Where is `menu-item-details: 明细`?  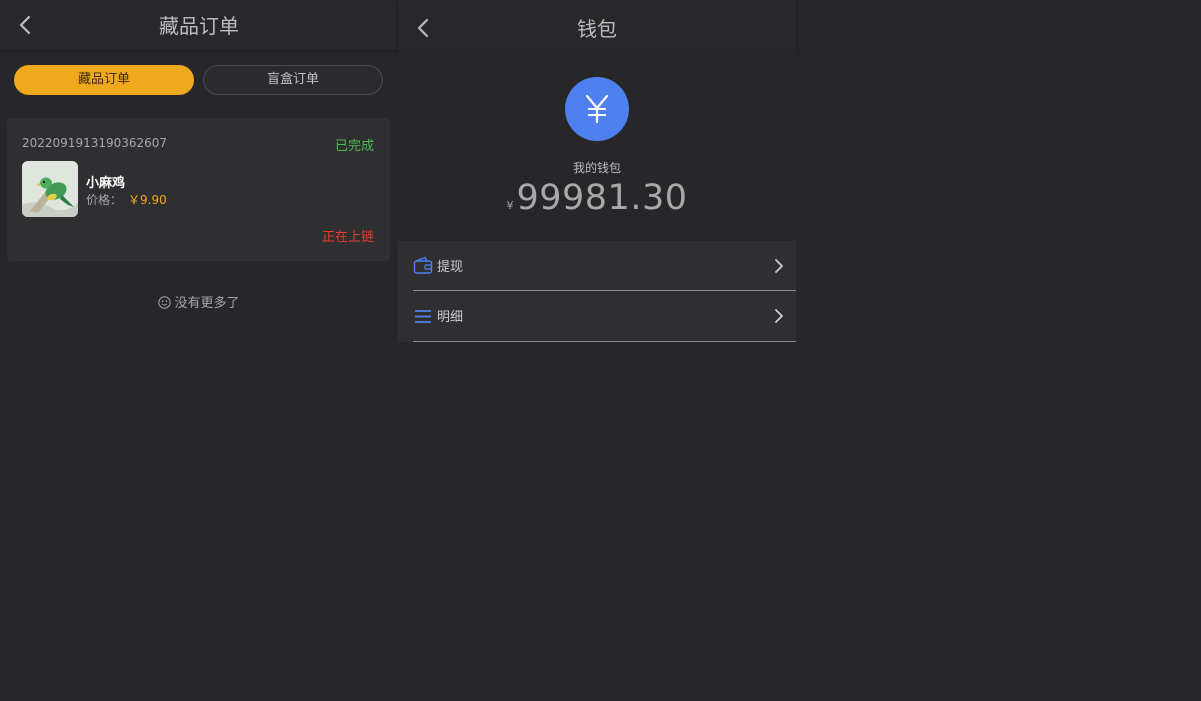 menu-item-details: 明细 is located at coordinates (604, 316).